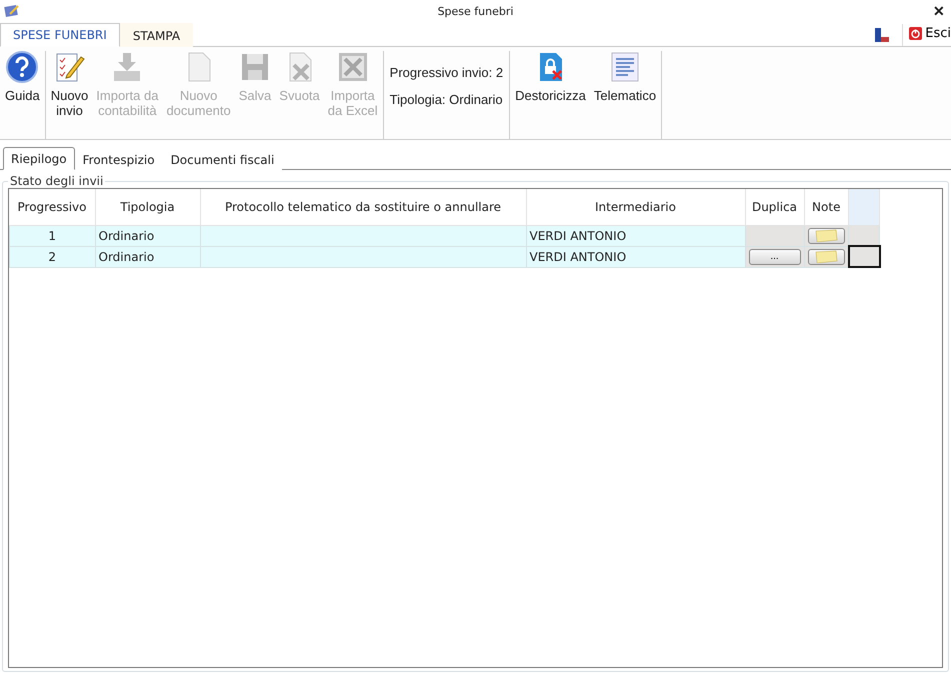 This screenshot has height=674, width=951. What do you see at coordinates (12, 11) in the screenshot?
I see `app-icon` at bounding box center [12, 11].